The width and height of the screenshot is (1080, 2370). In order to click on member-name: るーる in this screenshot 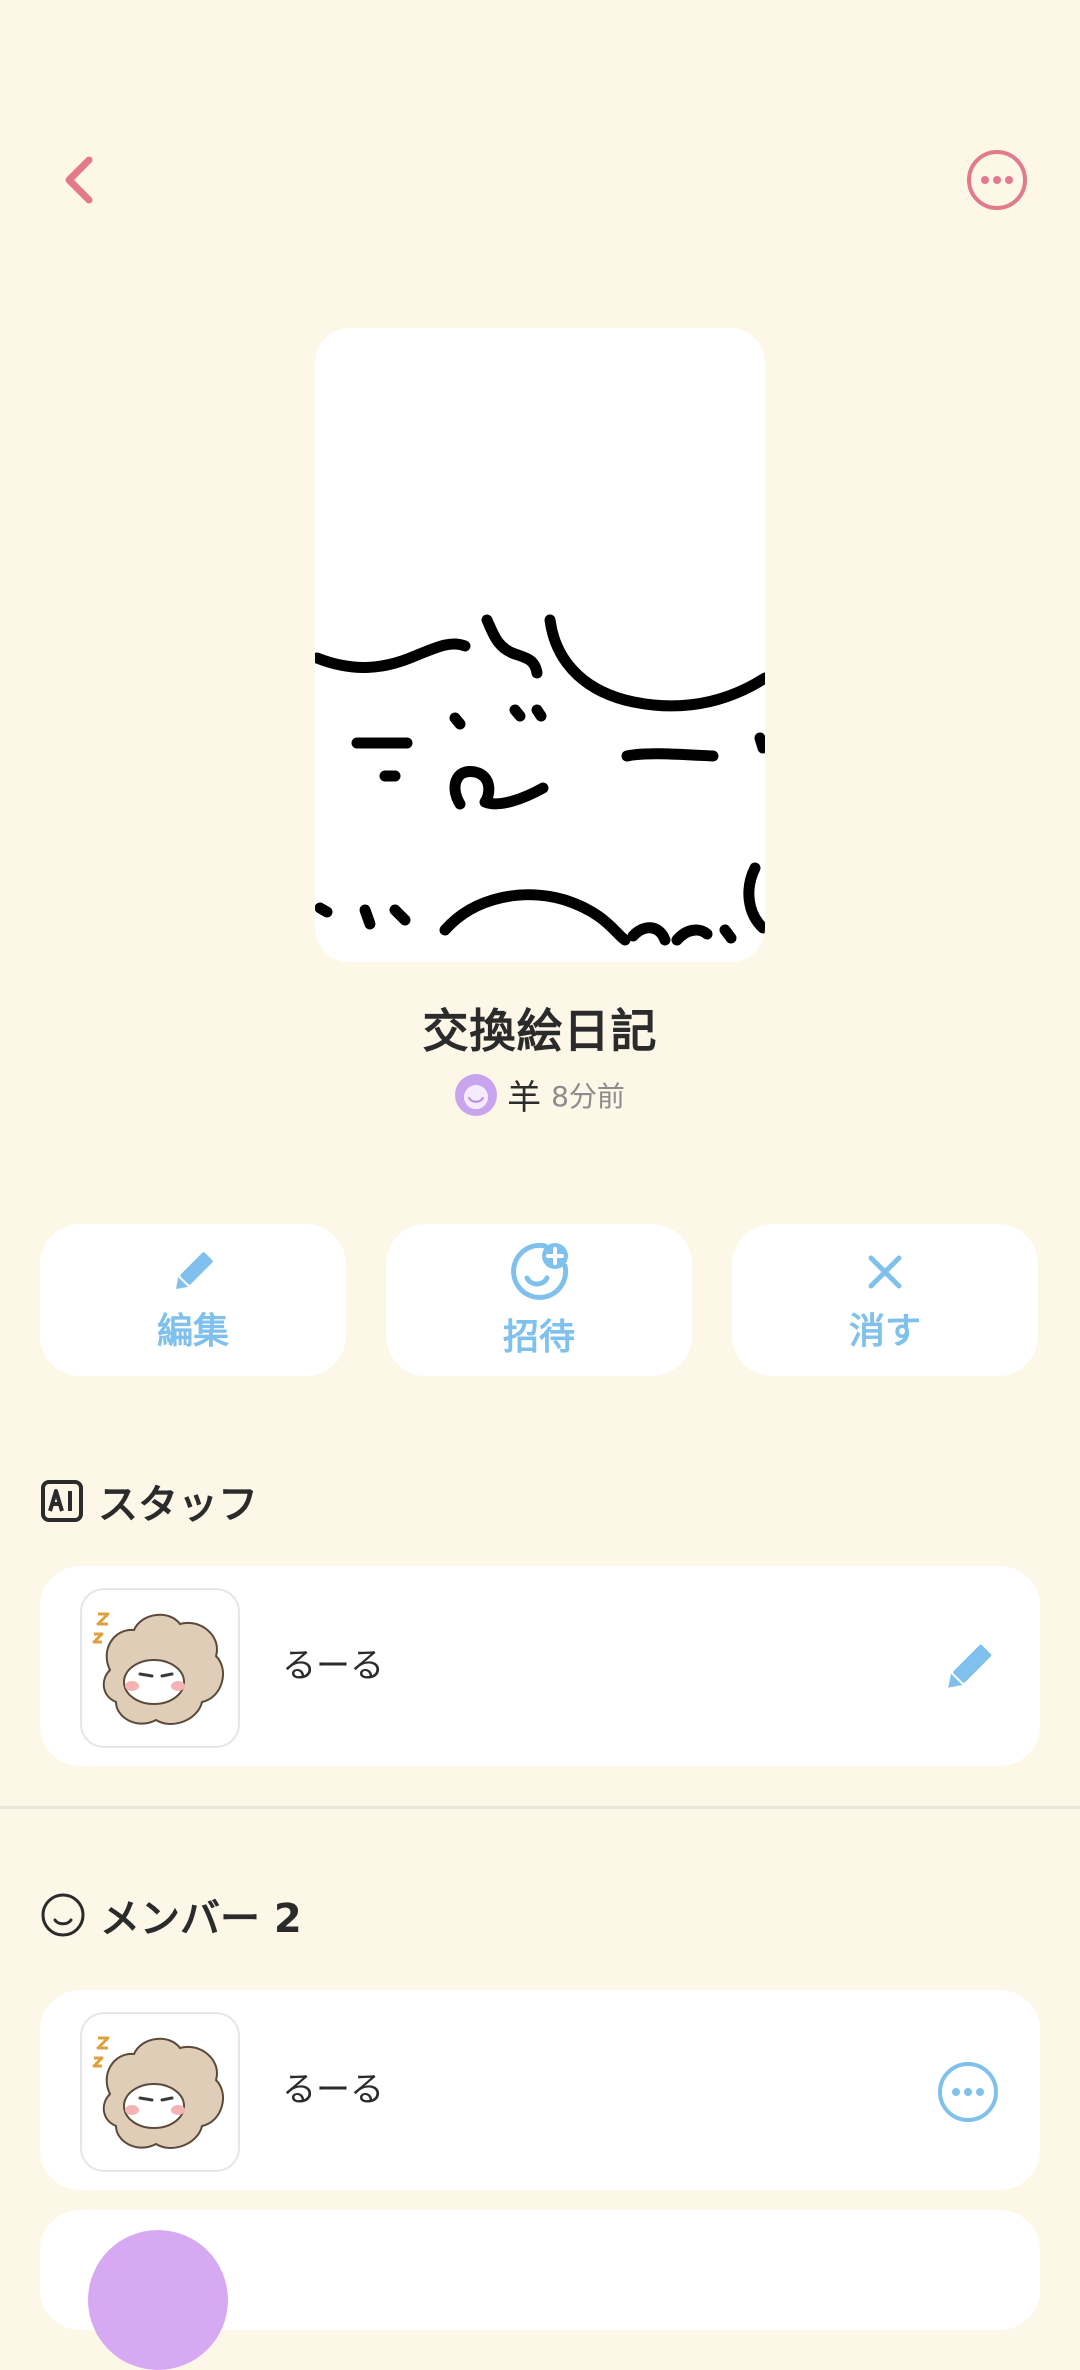, I will do `click(333, 2090)`.